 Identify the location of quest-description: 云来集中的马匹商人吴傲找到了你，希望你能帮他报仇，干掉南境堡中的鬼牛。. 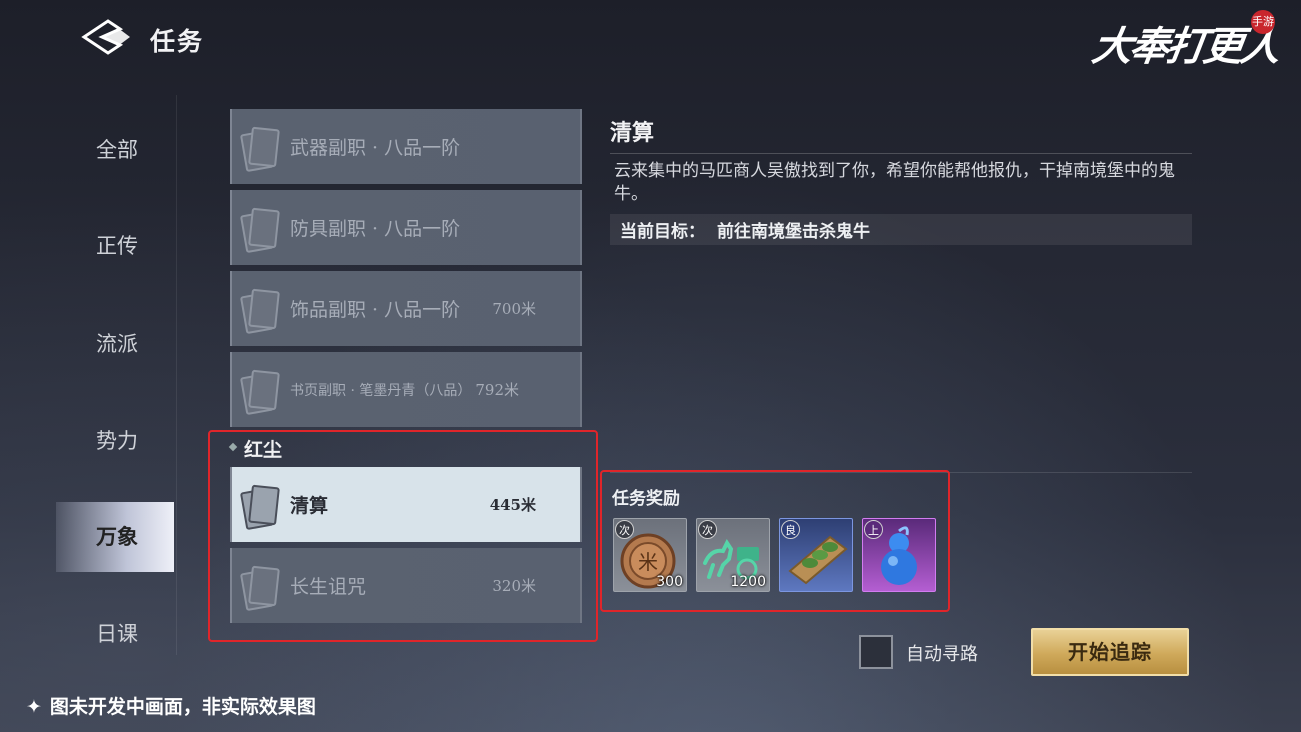
(894, 182).